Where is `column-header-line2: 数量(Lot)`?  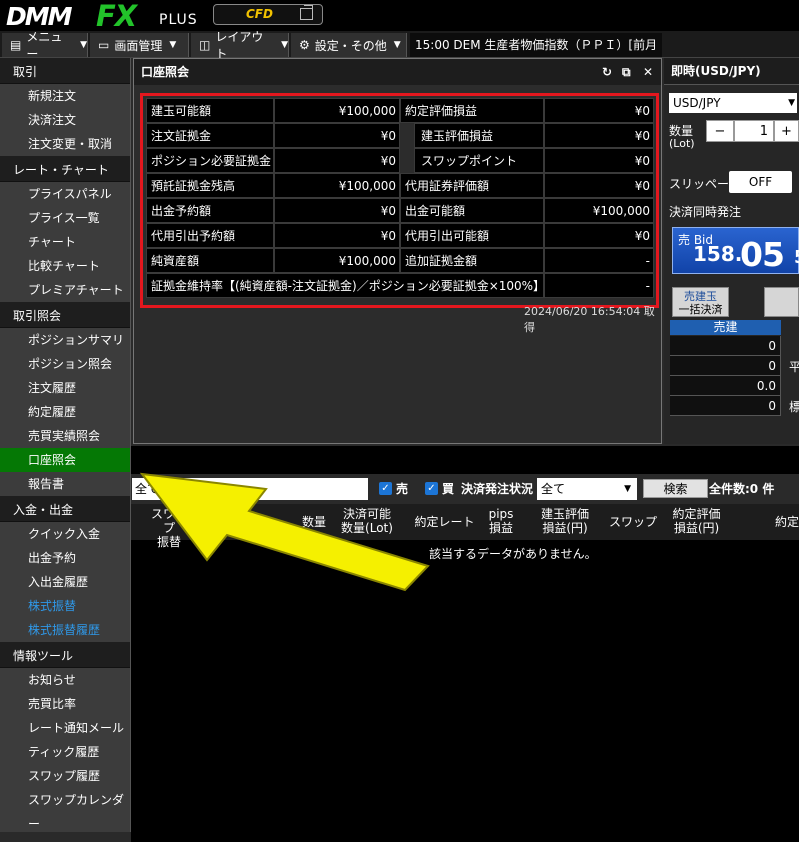
column-header-line2: 数量(Lot) is located at coordinates (367, 528).